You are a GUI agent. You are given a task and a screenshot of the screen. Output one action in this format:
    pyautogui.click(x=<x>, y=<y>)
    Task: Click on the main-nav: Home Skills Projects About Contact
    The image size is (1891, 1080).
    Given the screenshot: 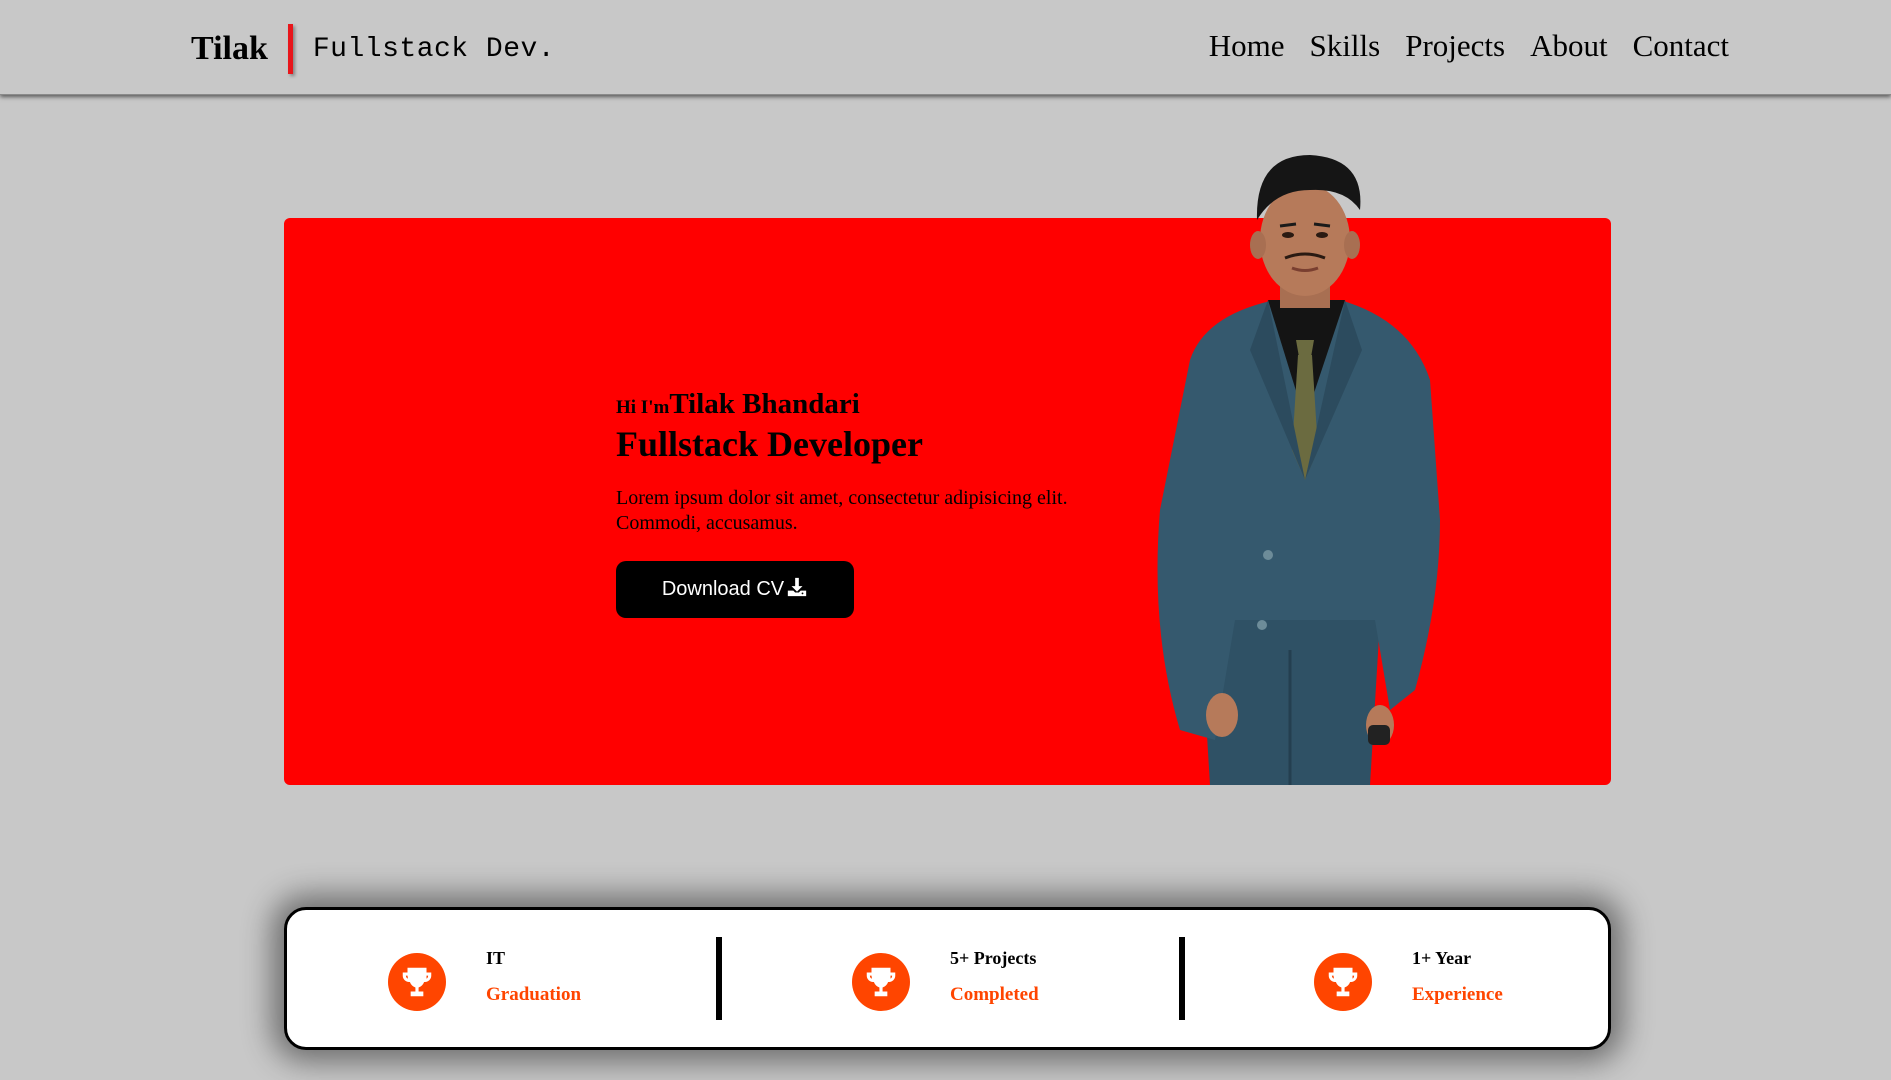 What is the action you would take?
    pyautogui.click(x=1469, y=46)
    